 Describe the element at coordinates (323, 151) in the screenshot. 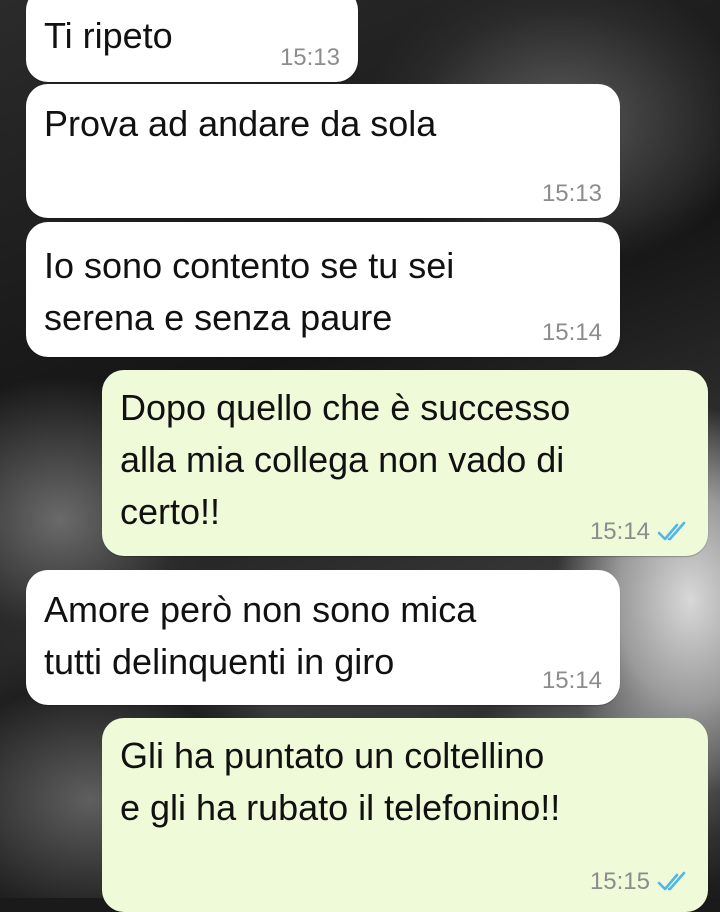

I see `incoming-message-bubble: Prova ad andare da sola 15:13` at that location.